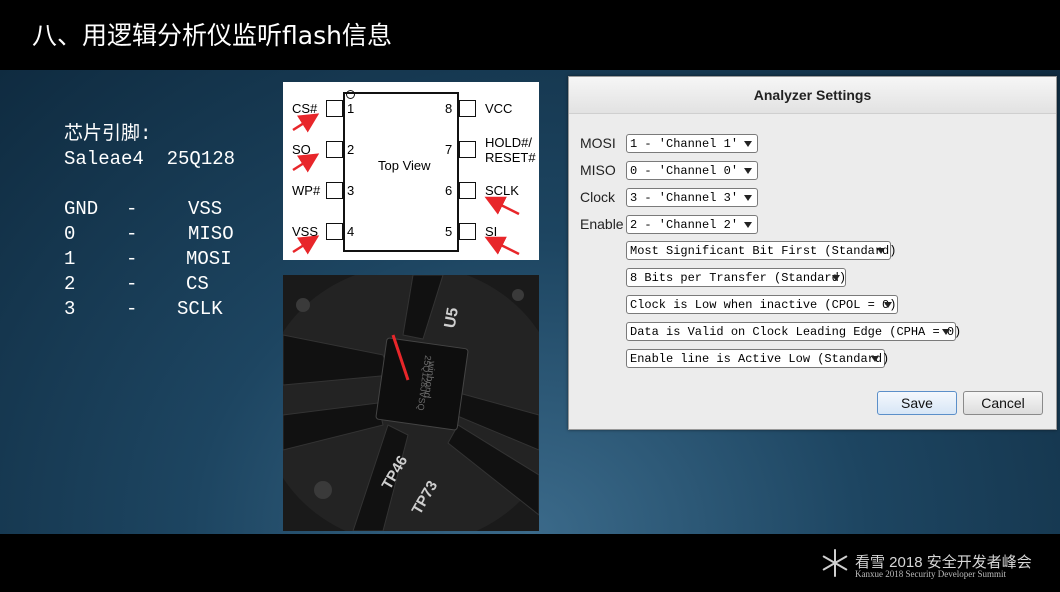  I want to click on snowflake-icon, so click(835, 563).